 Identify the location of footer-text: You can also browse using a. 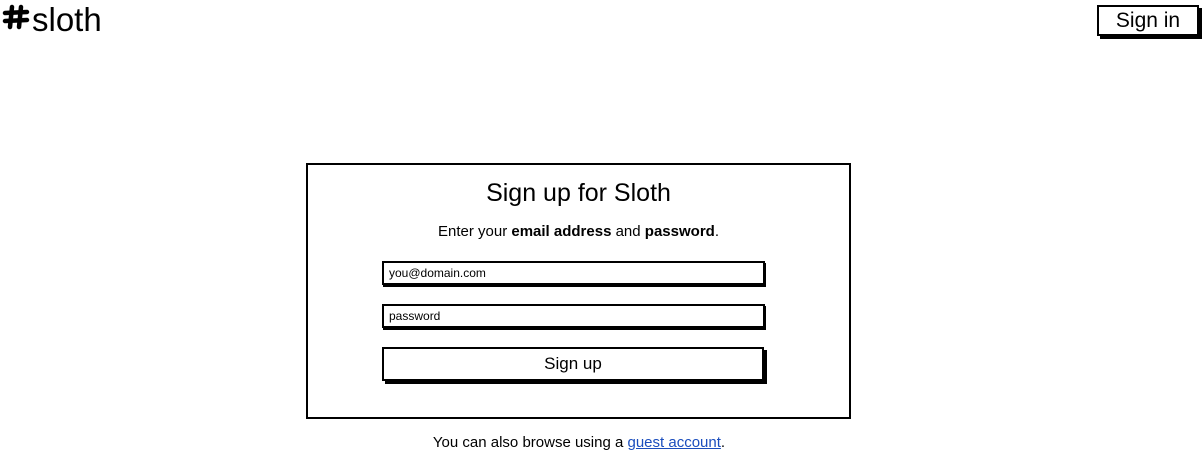
(530, 442).